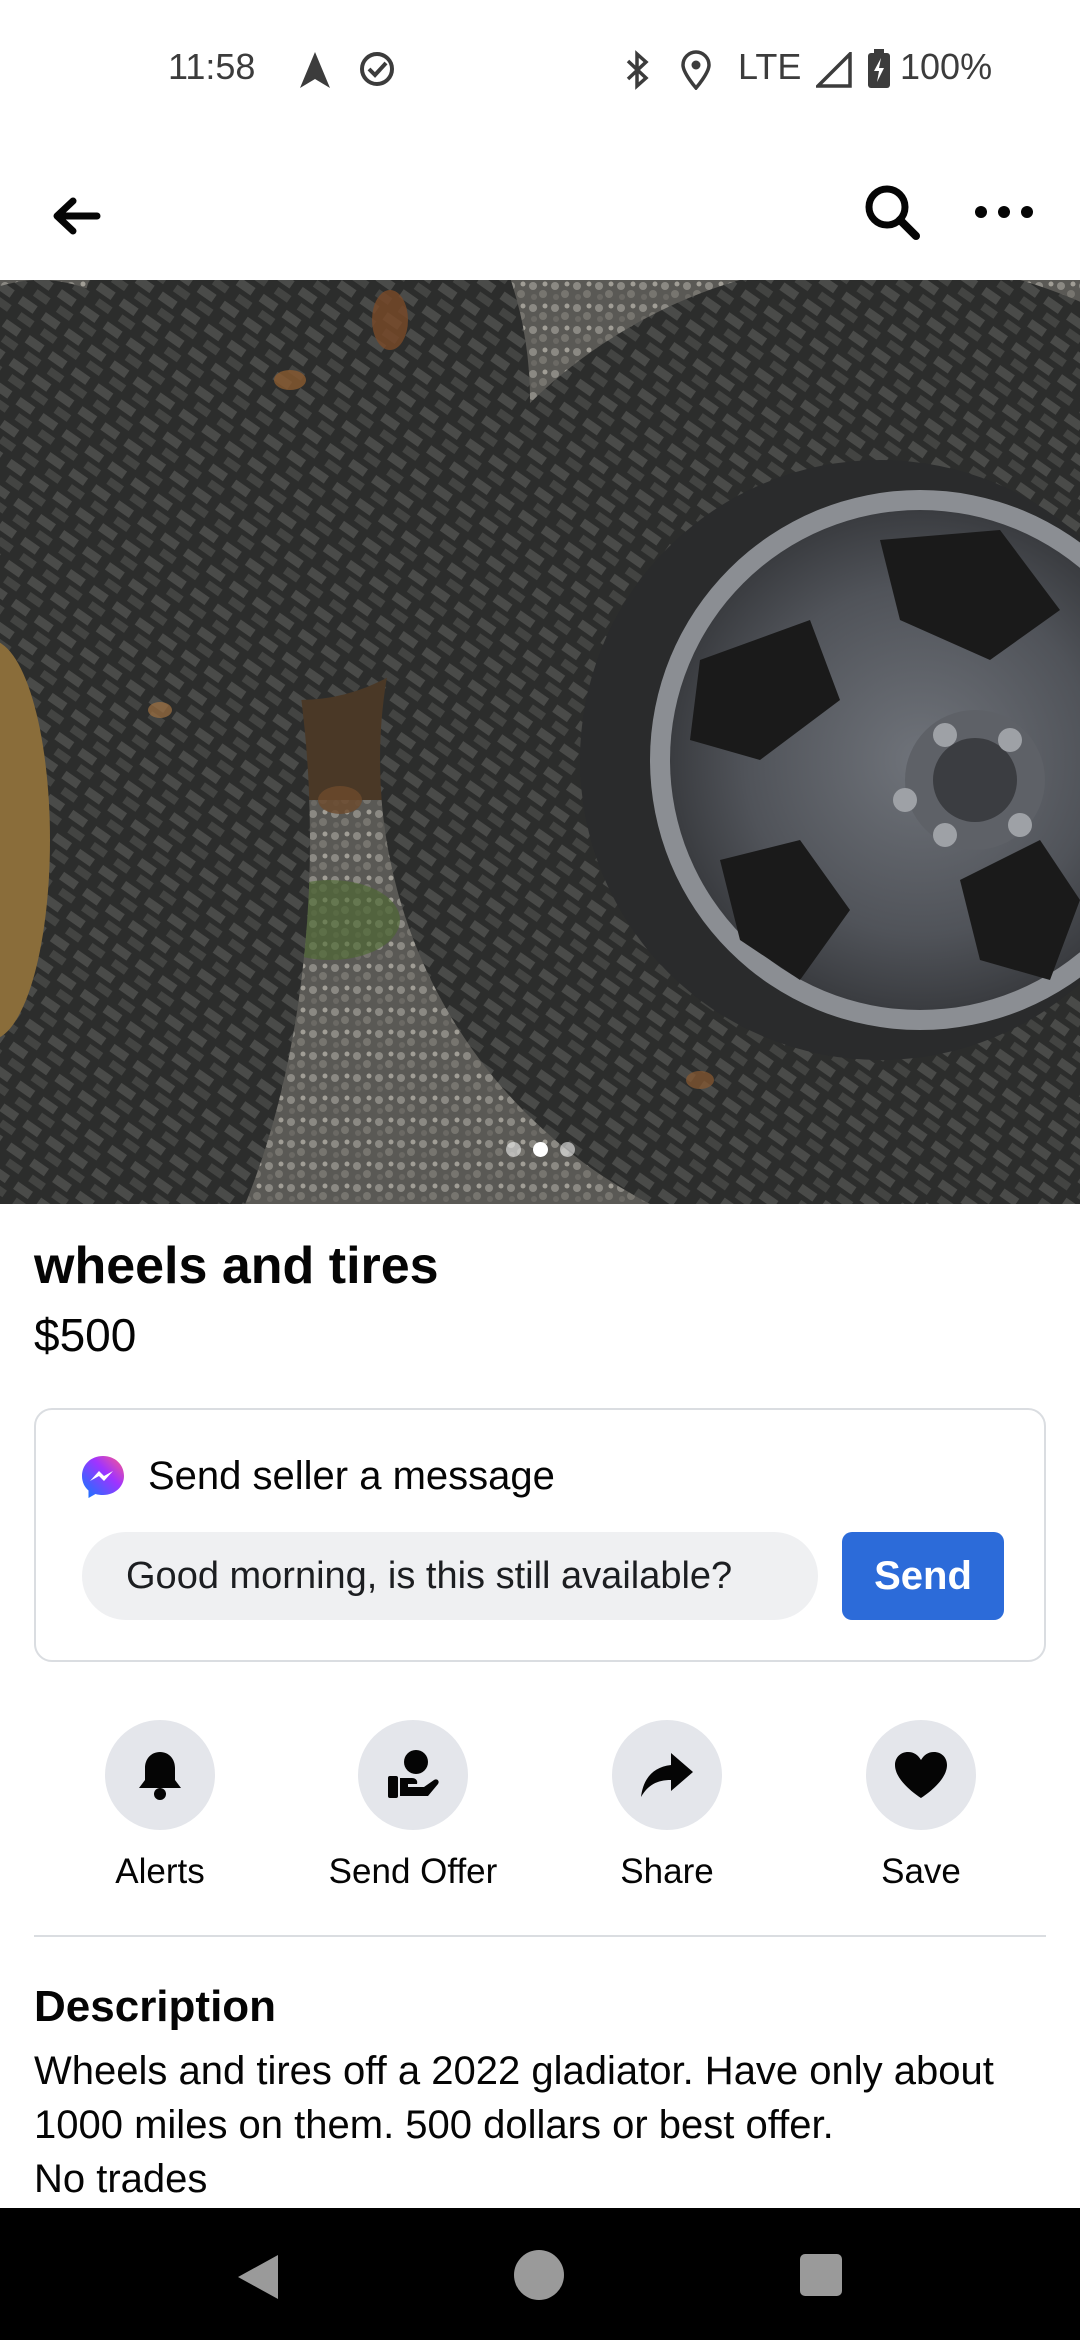  Describe the element at coordinates (540, 210) in the screenshot. I see `top-nav` at that location.